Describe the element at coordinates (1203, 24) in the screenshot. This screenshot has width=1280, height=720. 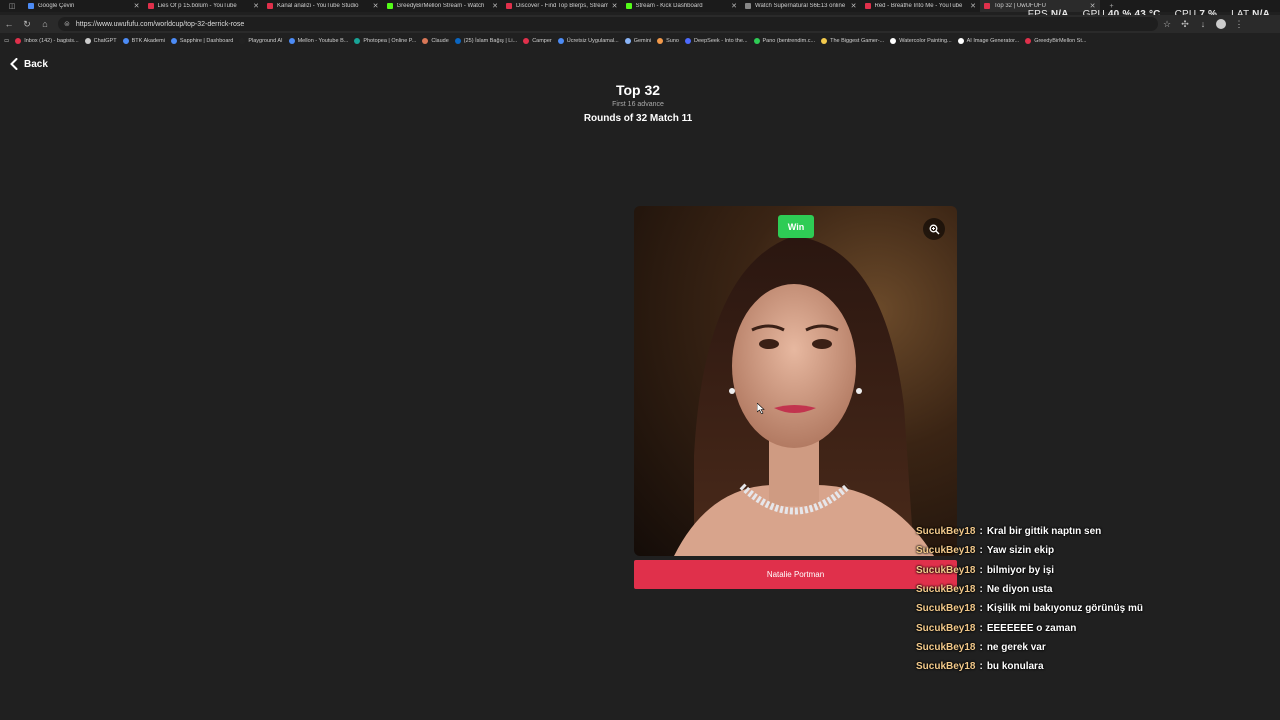
I see `download-icon: ↓` at that location.